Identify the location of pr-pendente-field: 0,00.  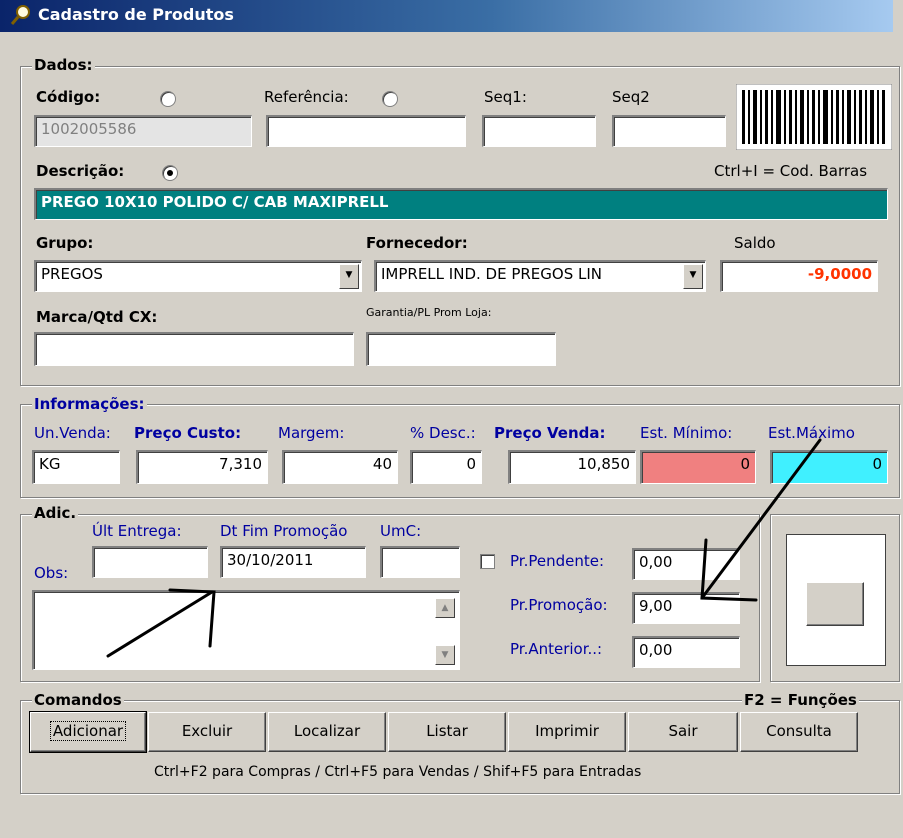
(686, 564).